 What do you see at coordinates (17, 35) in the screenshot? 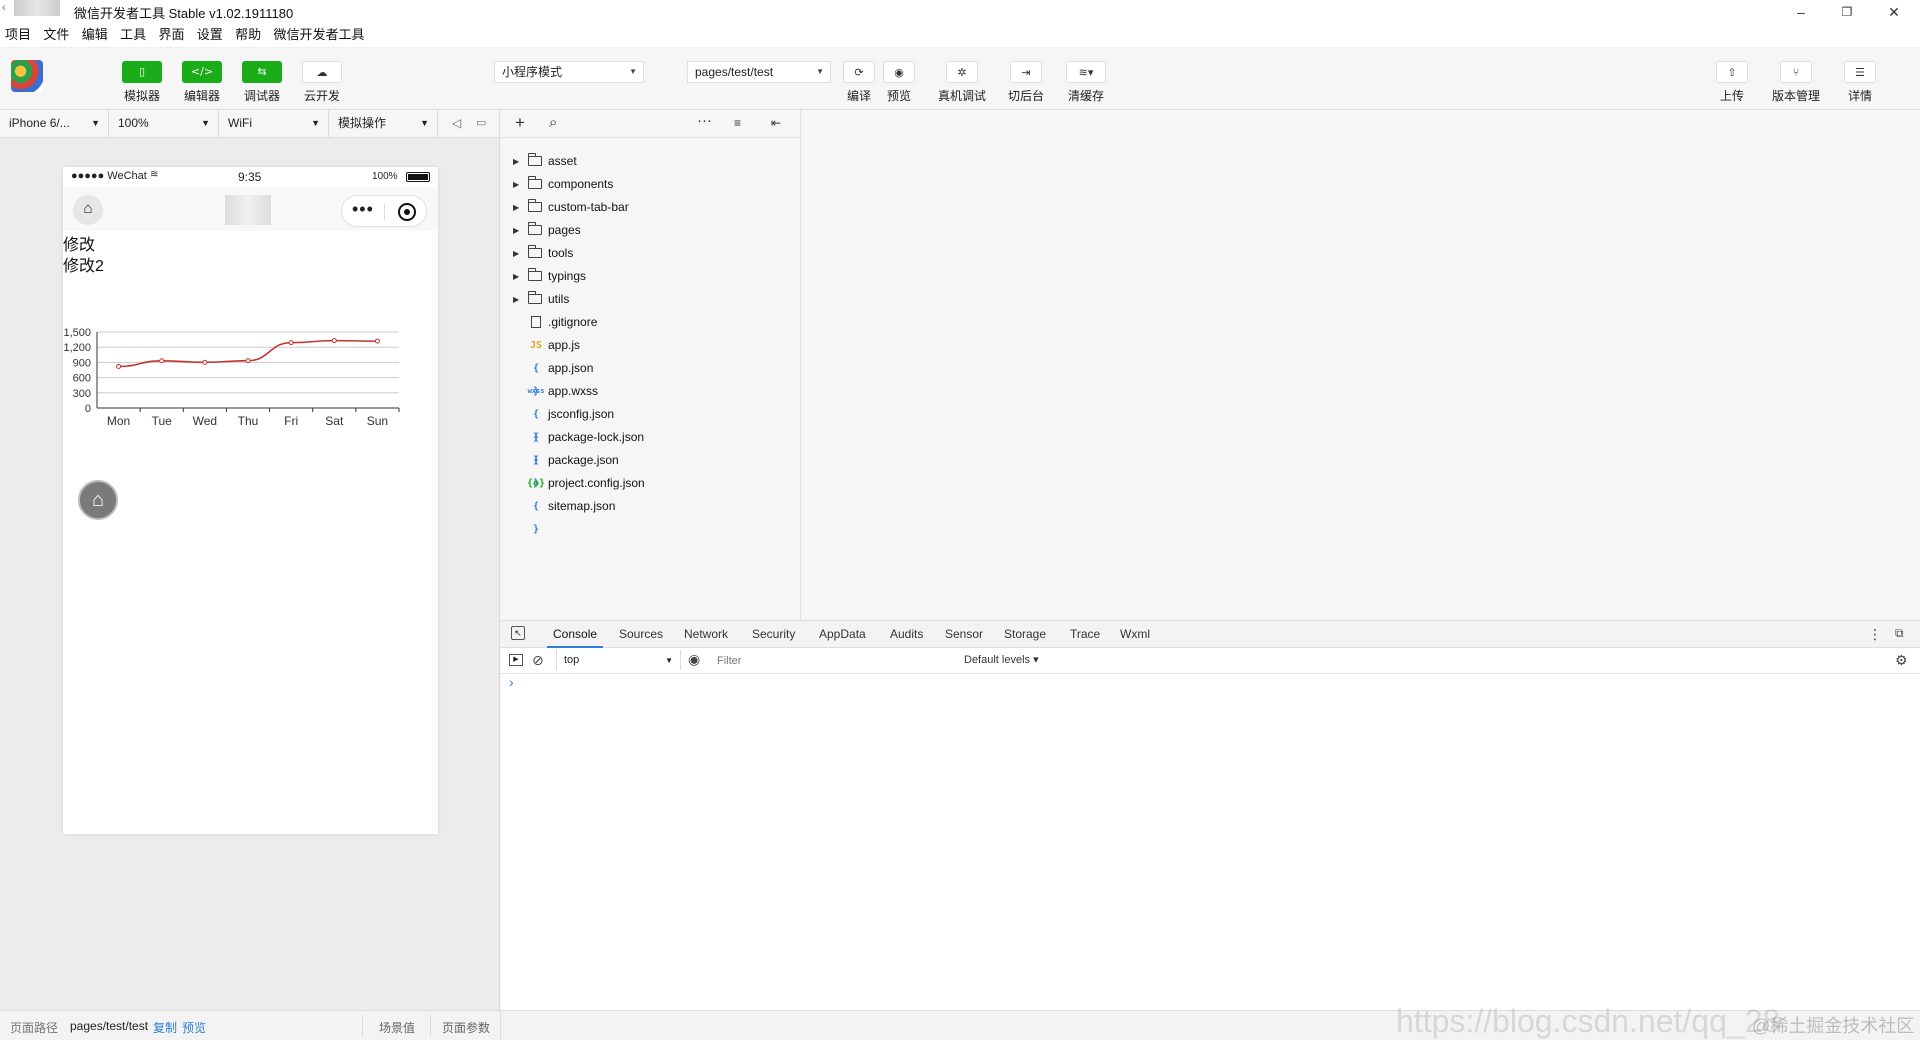
I see `menu-item-project: 项目` at bounding box center [17, 35].